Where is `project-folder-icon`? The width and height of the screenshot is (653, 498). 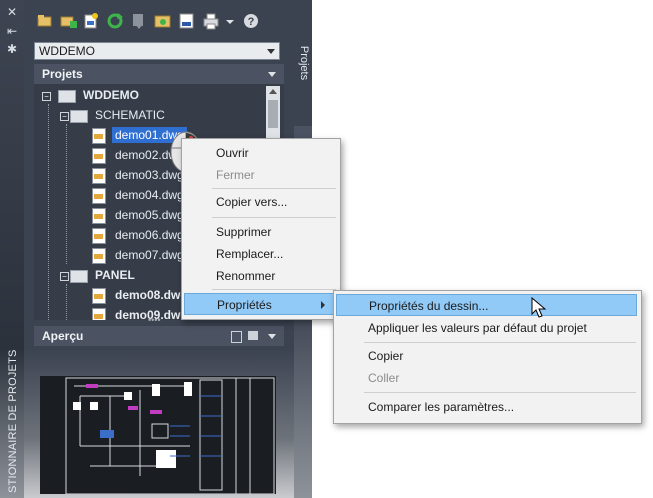
project-folder-icon is located at coordinates (67, 96).